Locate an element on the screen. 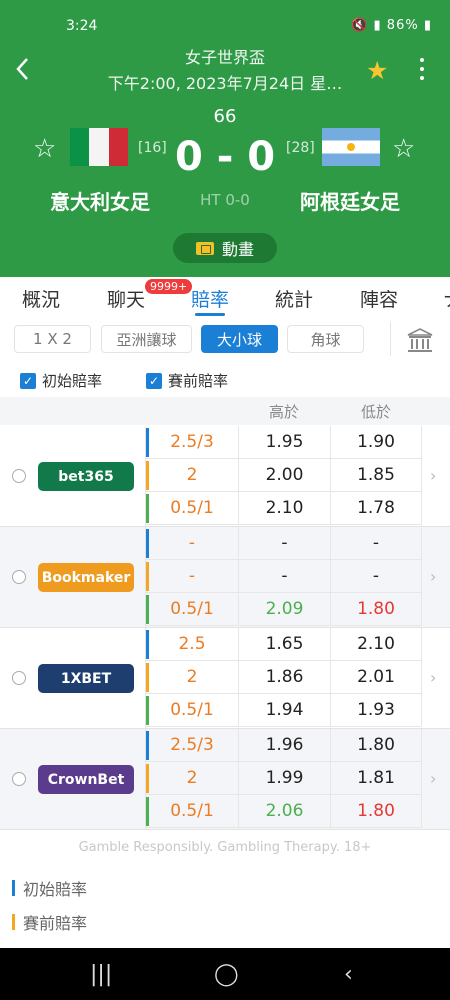 The height and width of the screenshot is (1000, 450). odds-row: 0.5/1 2.10 1.78 is located at coordinates (284, 508).